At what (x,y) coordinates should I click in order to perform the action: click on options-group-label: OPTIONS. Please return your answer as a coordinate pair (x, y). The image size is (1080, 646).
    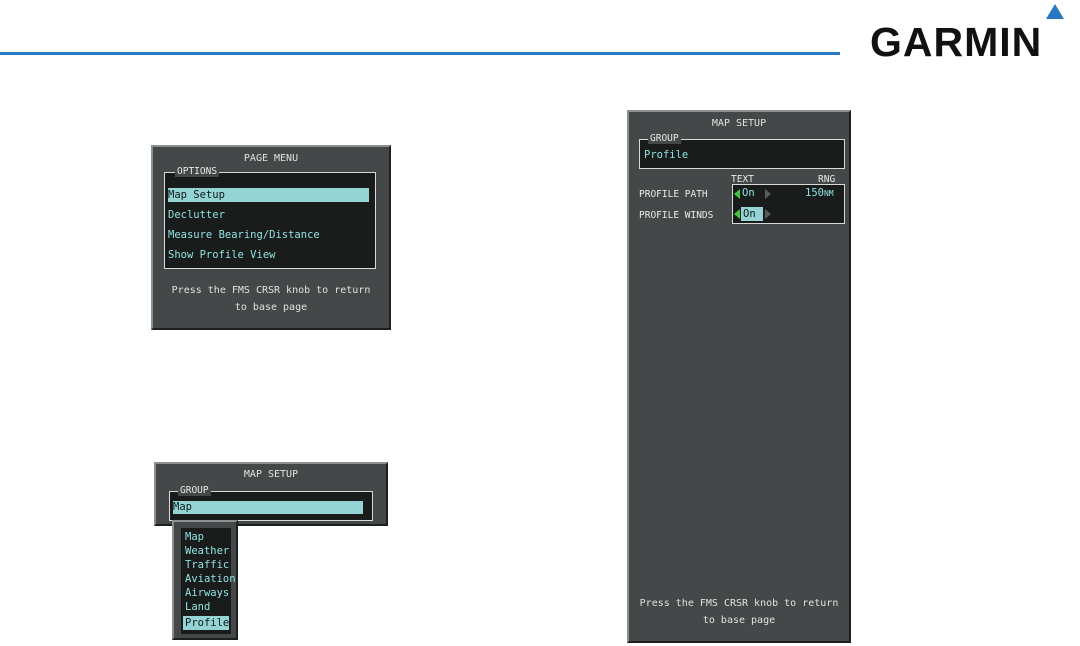
    Looking at the image, I should click on (197, 171).